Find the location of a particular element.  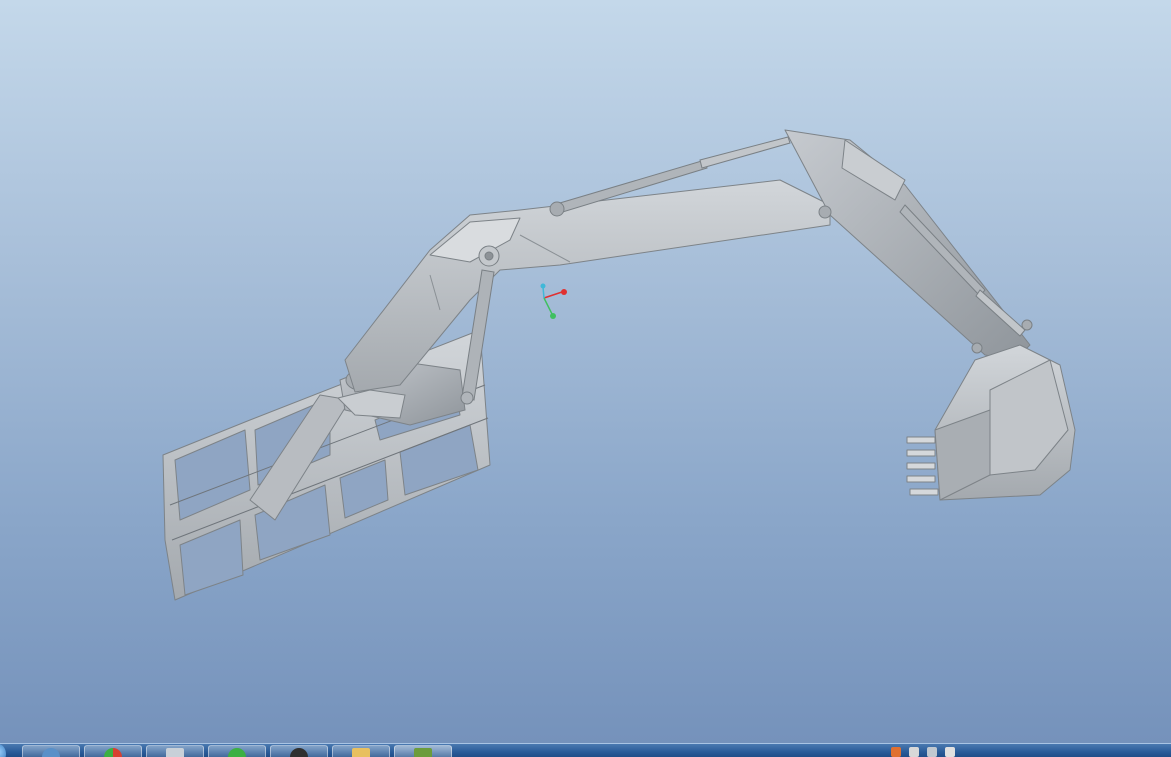

system-tray is located at coordinates (1021, 750).